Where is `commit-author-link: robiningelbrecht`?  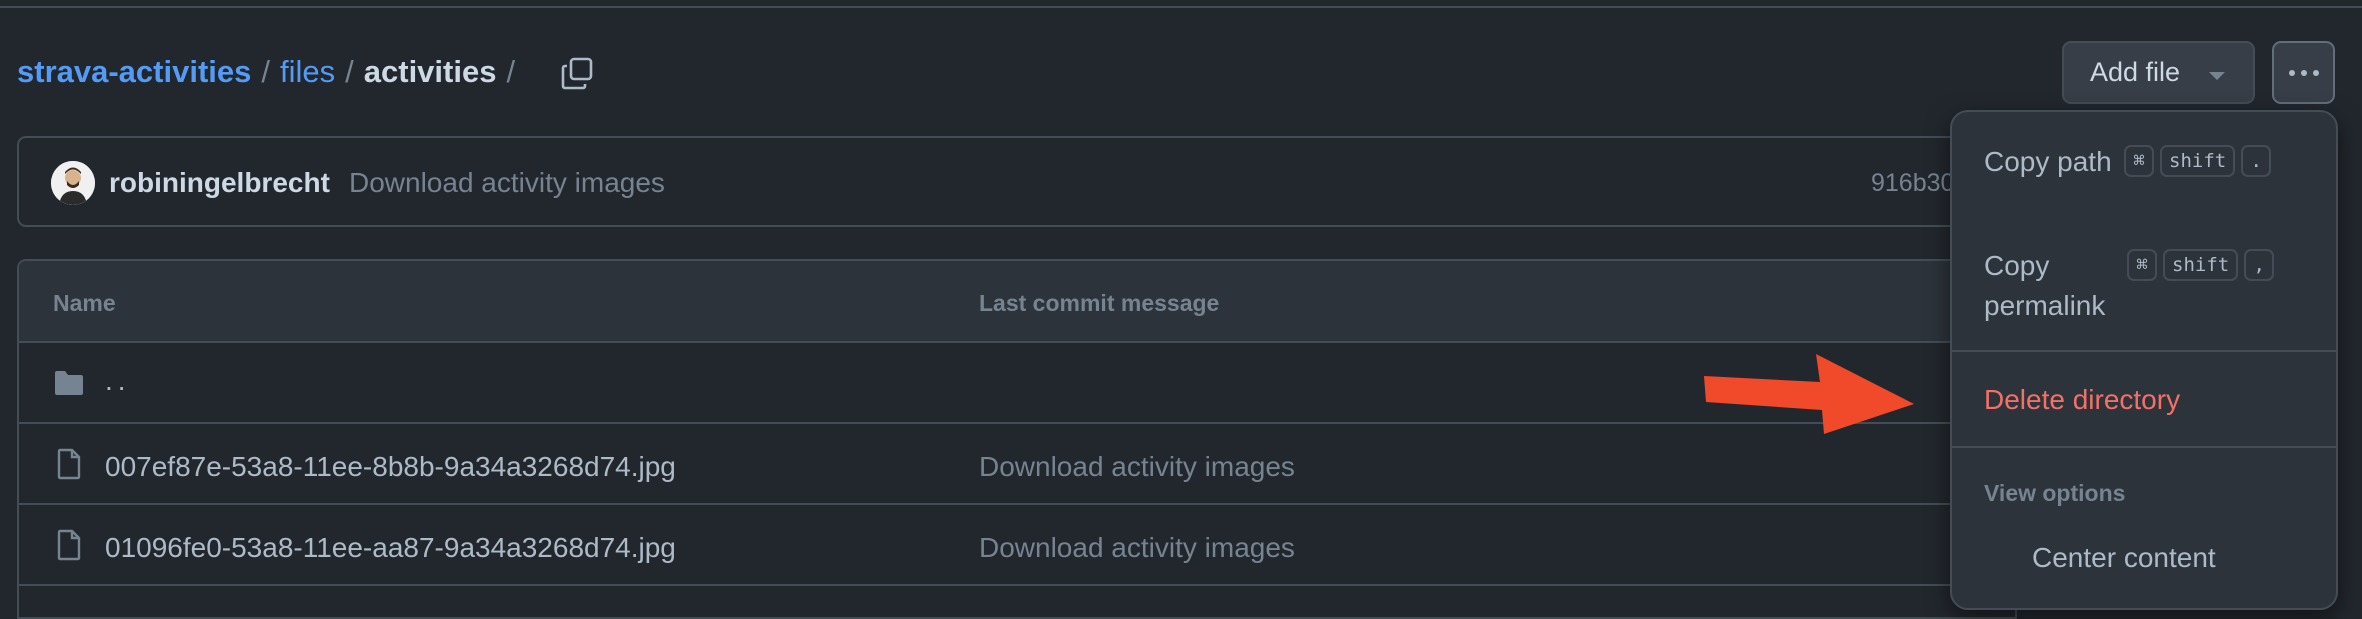 commit-author-link: robiningelbrecht is located at coordinates (219, 183).